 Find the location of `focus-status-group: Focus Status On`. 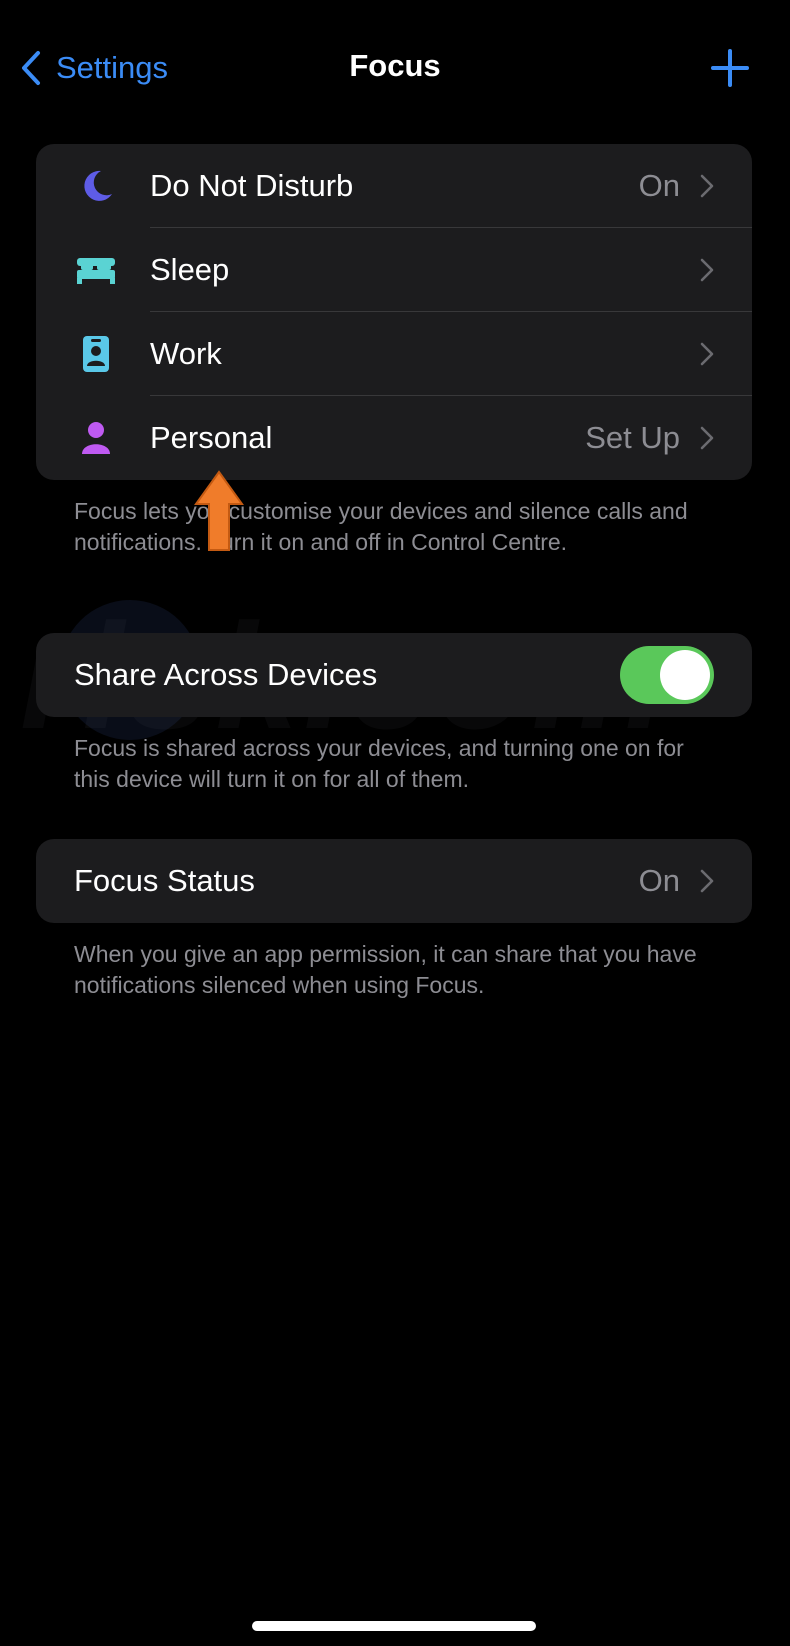

focus-status-group: Focus Status On is located at coordinates (394, 881).